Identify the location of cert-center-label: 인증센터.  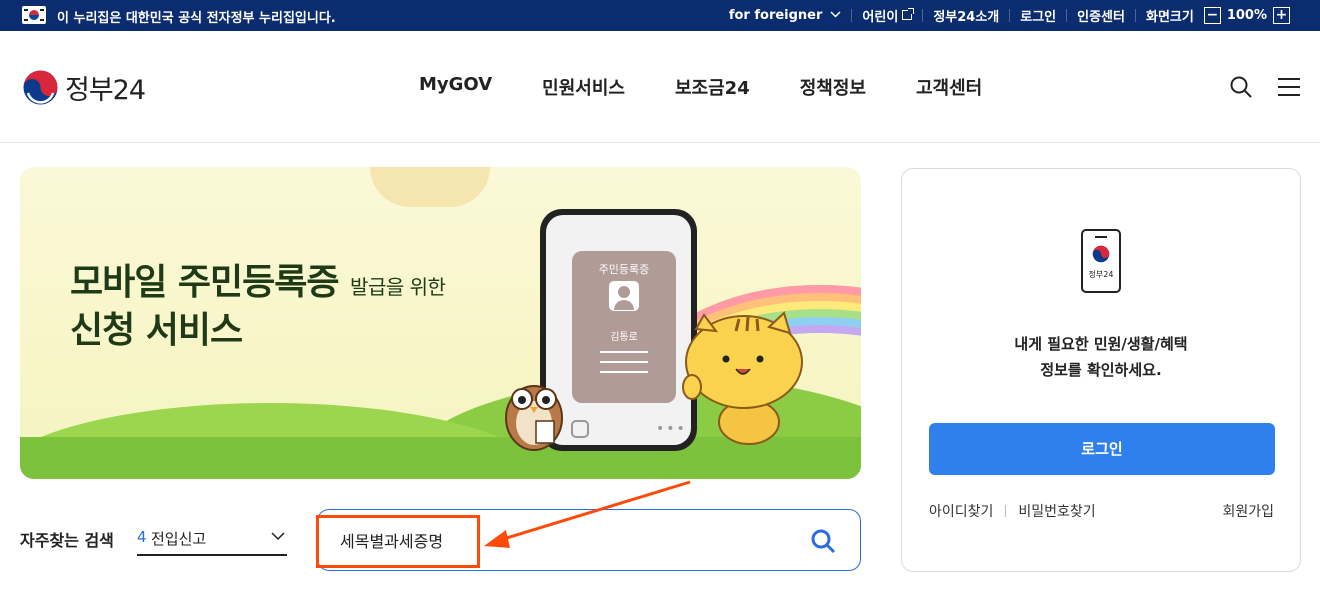
(1101, 17).